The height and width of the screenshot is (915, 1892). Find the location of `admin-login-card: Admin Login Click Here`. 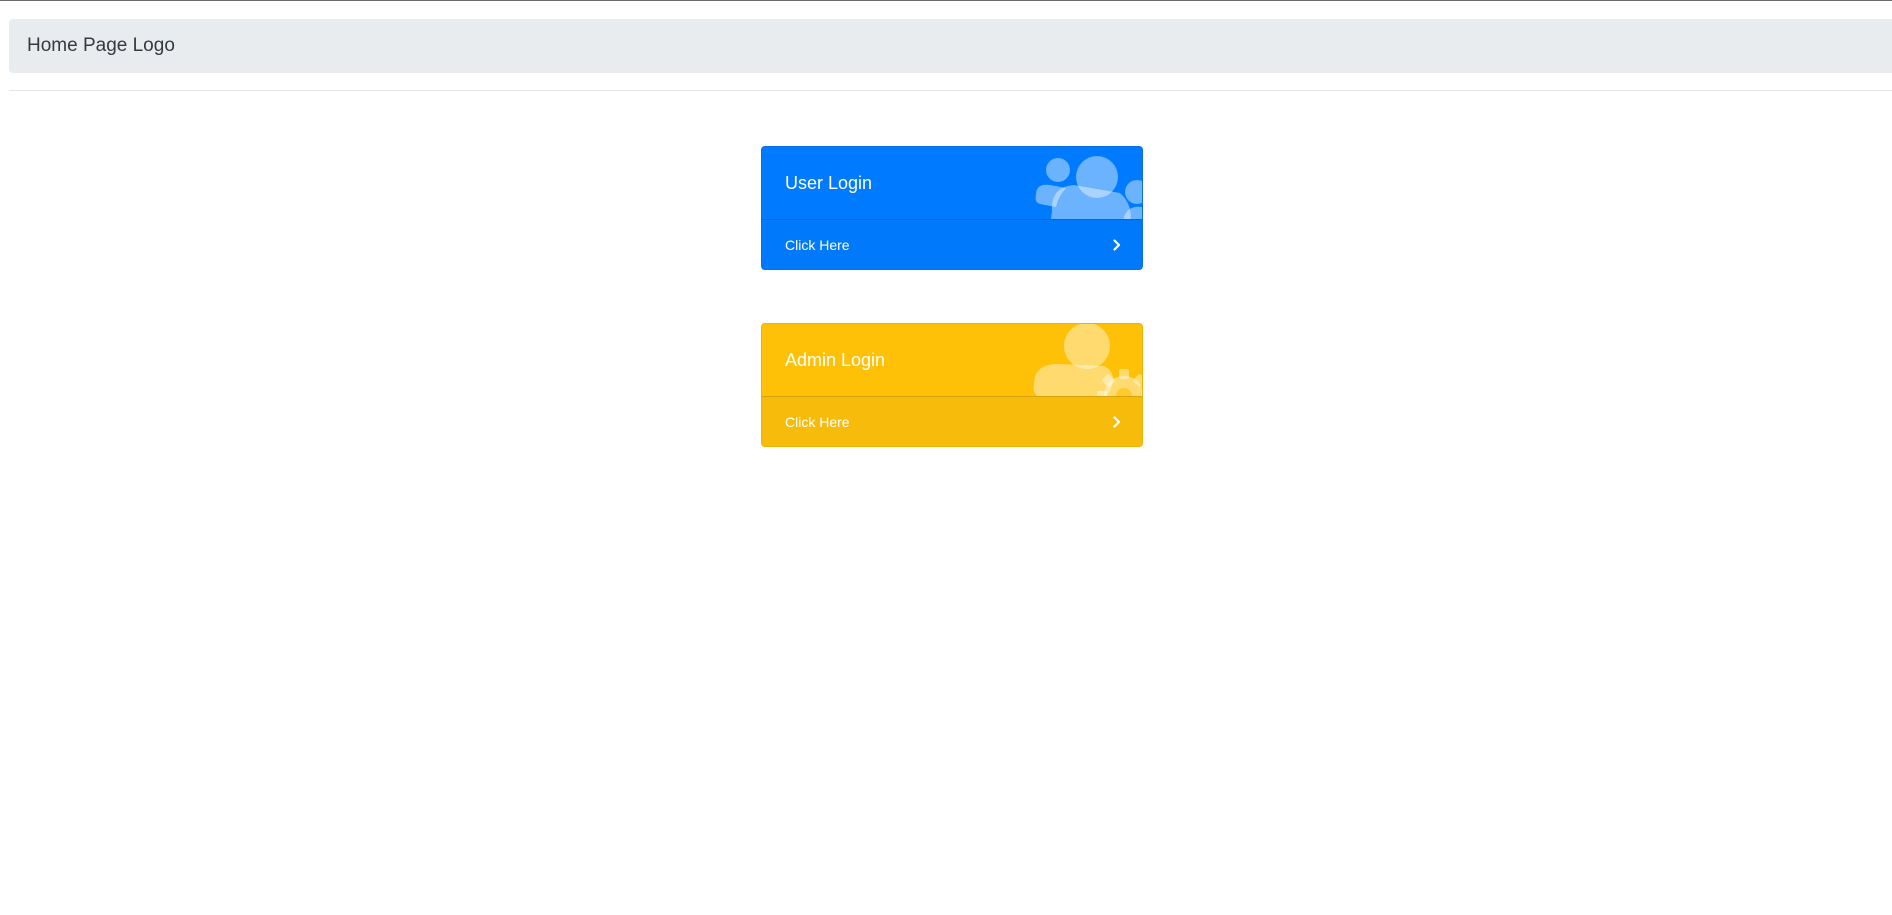

admin-login-card: Admin Login Click Here is located at coordinates (952, 385).